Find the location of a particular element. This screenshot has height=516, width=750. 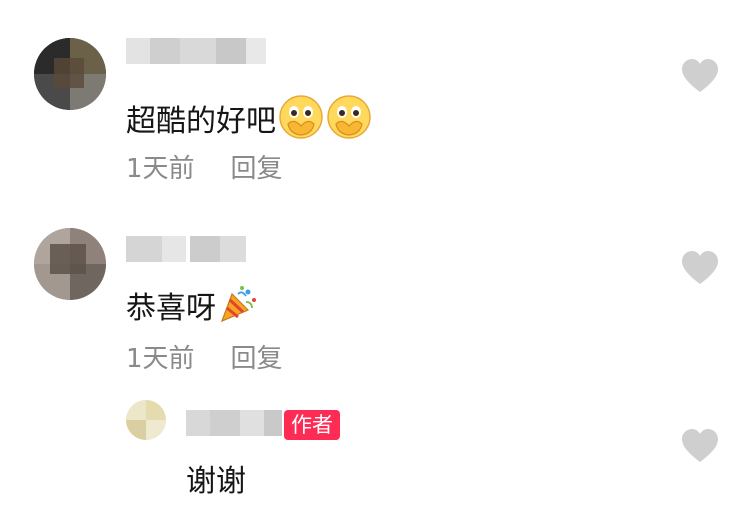

reply-text: 谢谢 is located at coordinates (216, 481).